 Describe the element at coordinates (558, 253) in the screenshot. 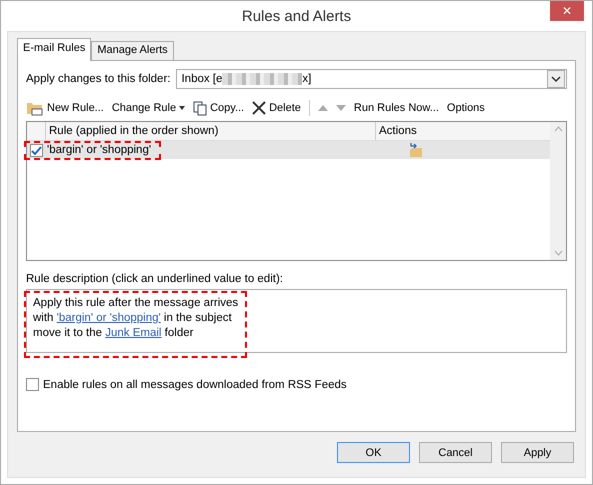

I see `scroll-down-icon` at that location.